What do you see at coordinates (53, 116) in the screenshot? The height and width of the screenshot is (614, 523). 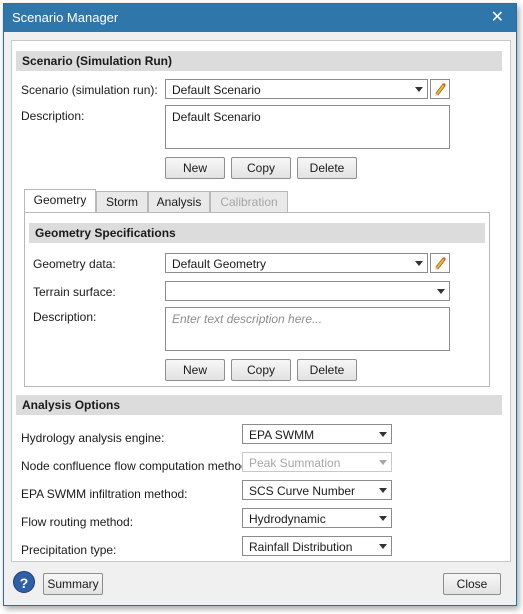 I see `scenario-description-label: Description:` at bounding box center [53, 116].